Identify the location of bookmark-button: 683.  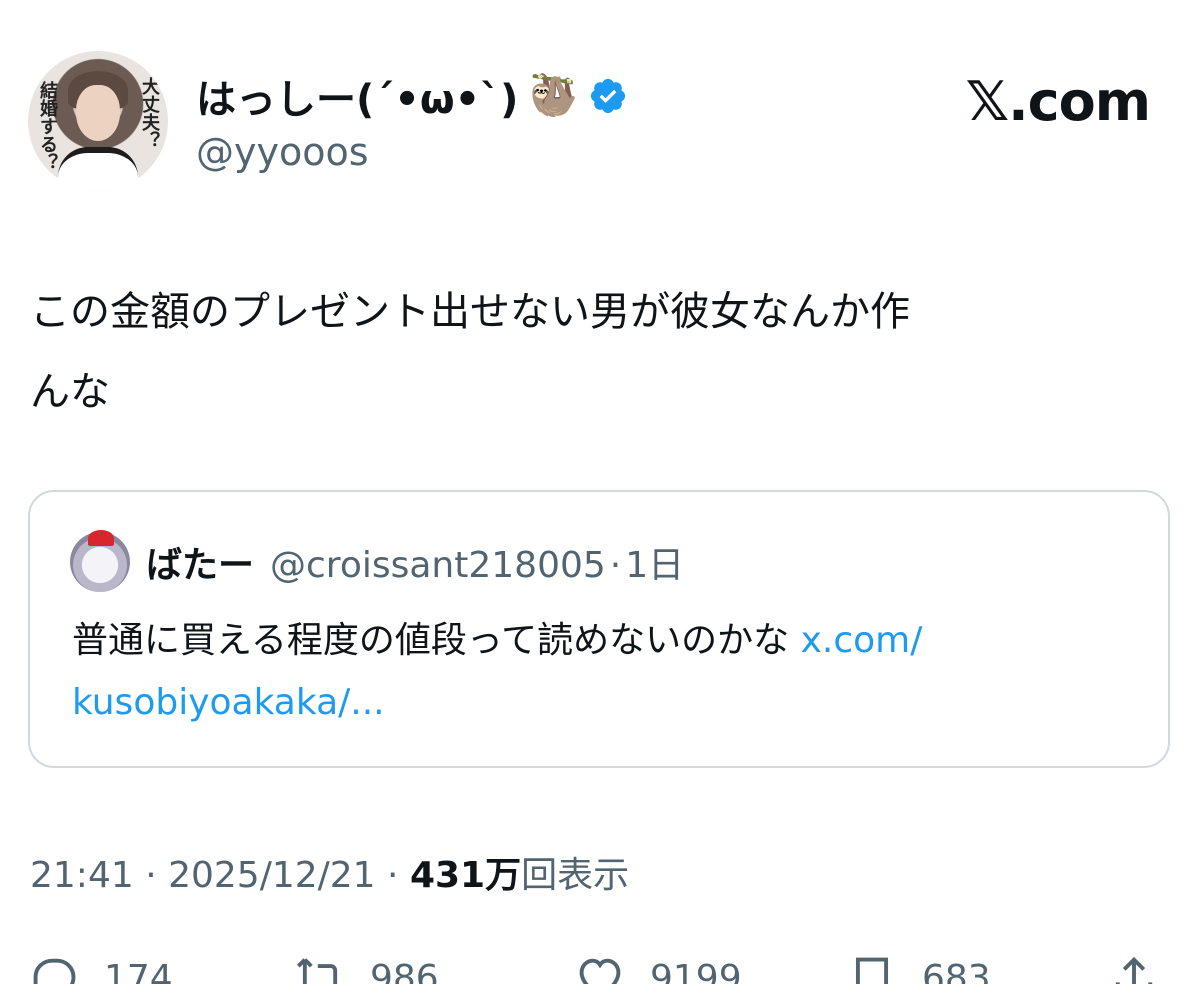
(918, 968).